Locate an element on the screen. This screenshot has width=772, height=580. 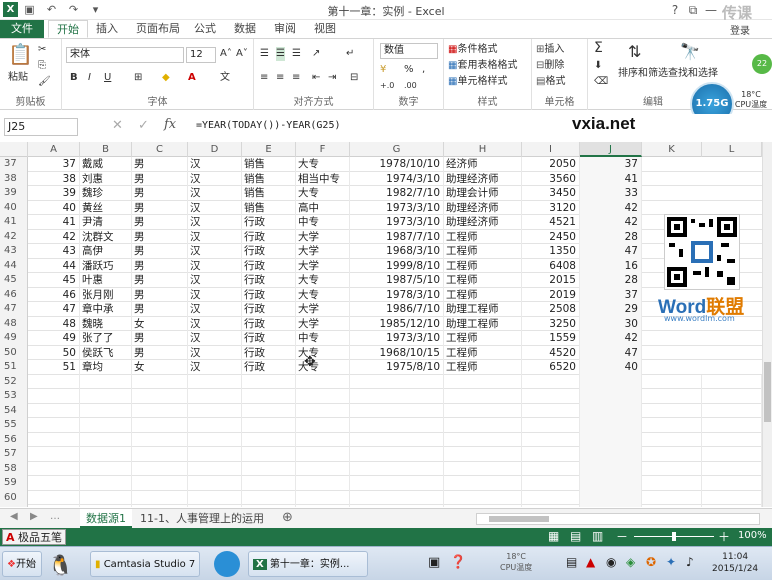
cell-j: 42 is located at coordinates (611, 207).